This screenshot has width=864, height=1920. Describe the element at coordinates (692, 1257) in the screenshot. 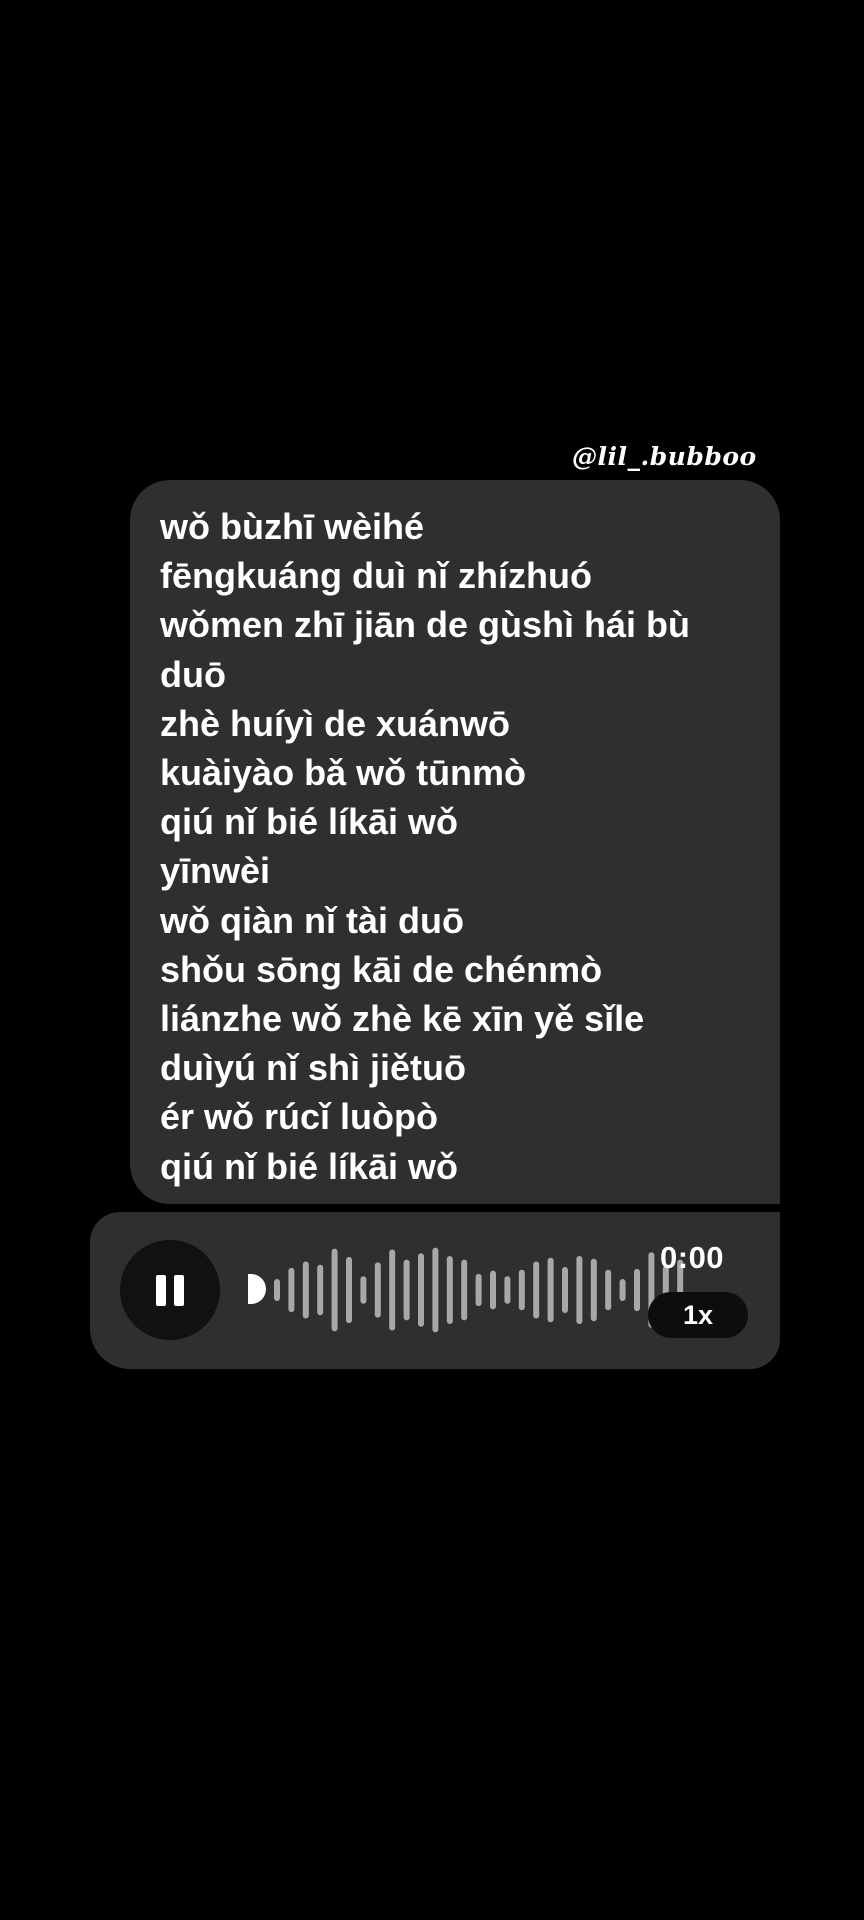

I see `elapsed-time: 0:00` at that location.